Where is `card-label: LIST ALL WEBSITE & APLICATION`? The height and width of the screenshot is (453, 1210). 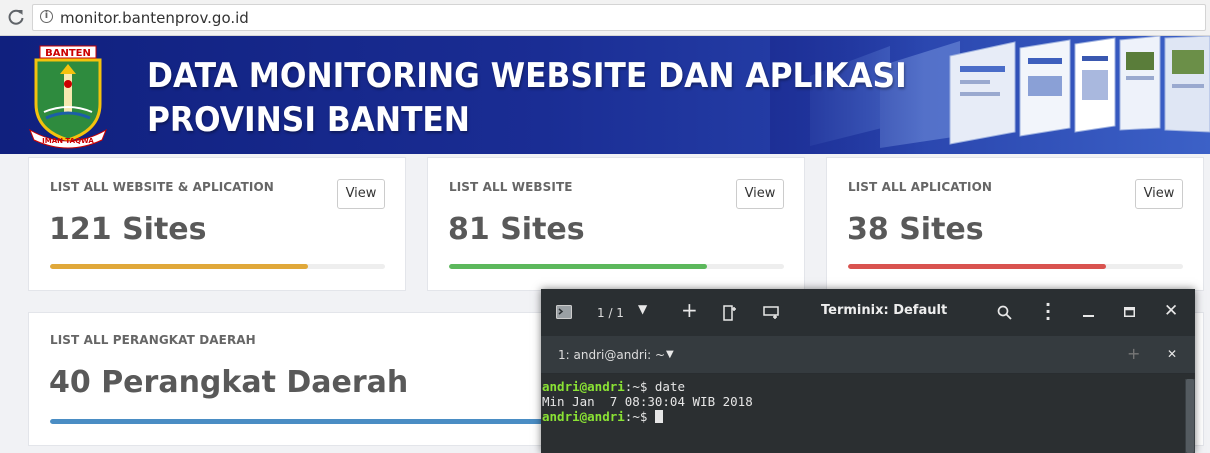
card-label: LIST ALL WEBSITE & APLICATION is located at coordinates (162, 187).